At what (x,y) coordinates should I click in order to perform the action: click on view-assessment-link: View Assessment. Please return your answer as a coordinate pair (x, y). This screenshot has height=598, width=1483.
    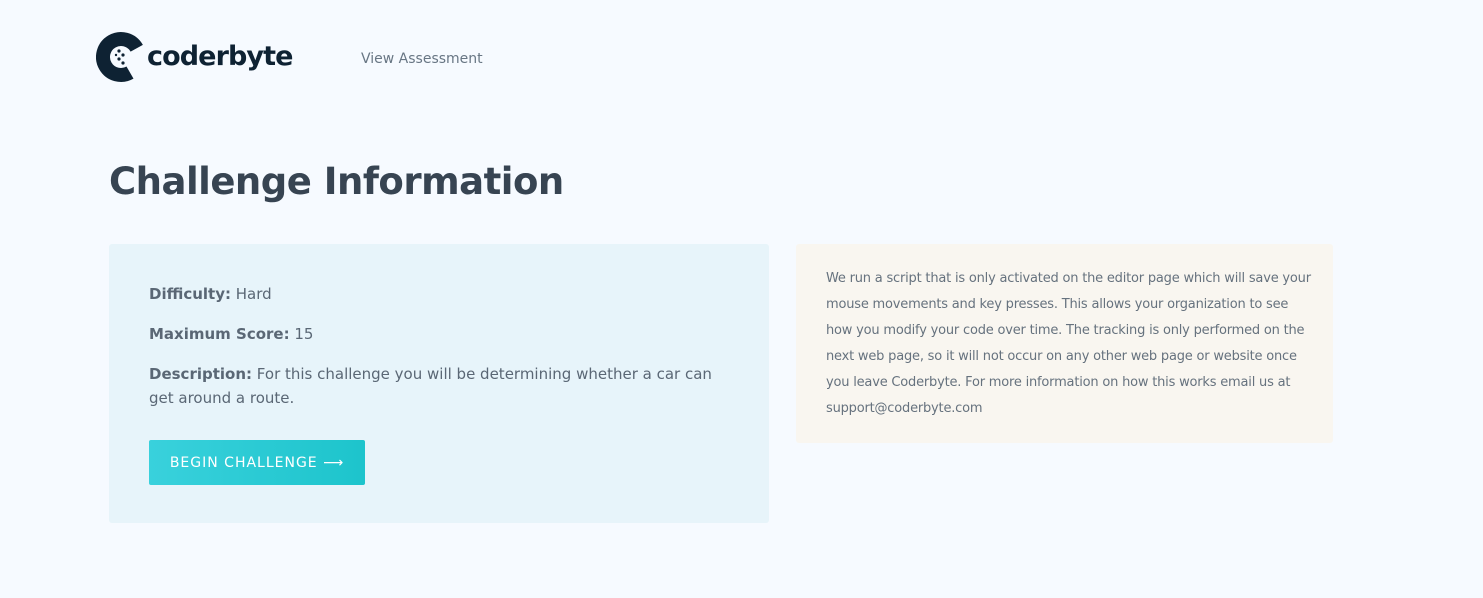
    Looking at the image, I should click on (422, 59).